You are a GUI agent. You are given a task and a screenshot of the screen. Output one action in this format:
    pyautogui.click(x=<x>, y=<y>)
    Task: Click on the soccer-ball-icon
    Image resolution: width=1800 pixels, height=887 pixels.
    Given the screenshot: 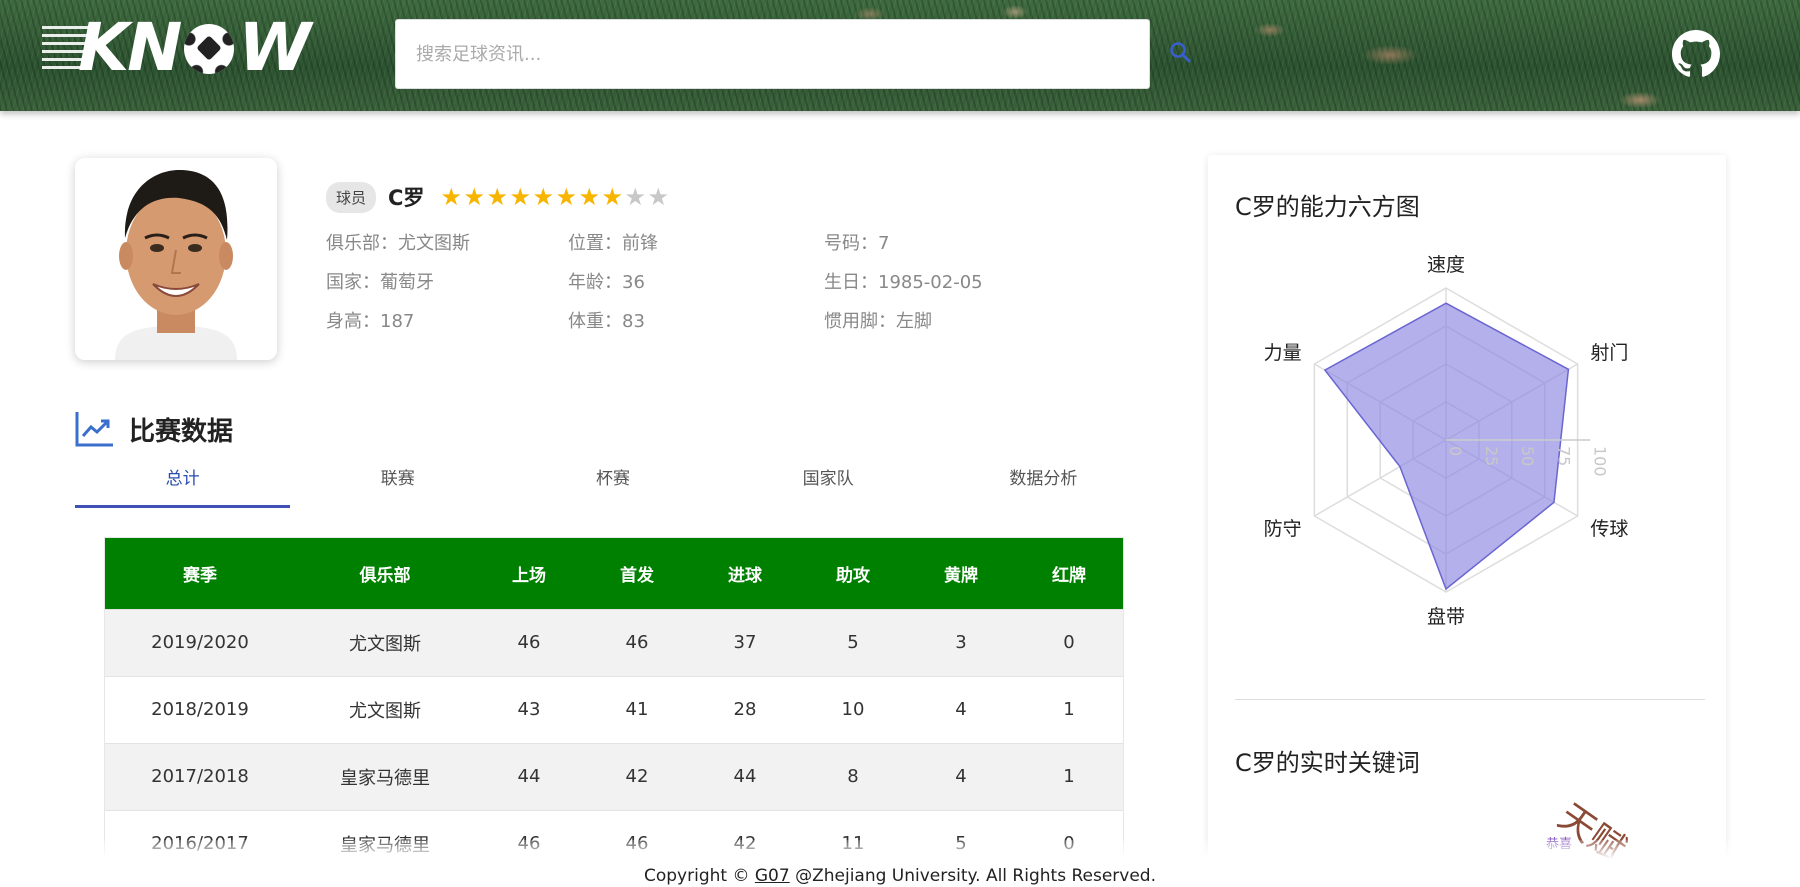 What is the action you would take?
    pyautogui.click(x=209, y=49)
    